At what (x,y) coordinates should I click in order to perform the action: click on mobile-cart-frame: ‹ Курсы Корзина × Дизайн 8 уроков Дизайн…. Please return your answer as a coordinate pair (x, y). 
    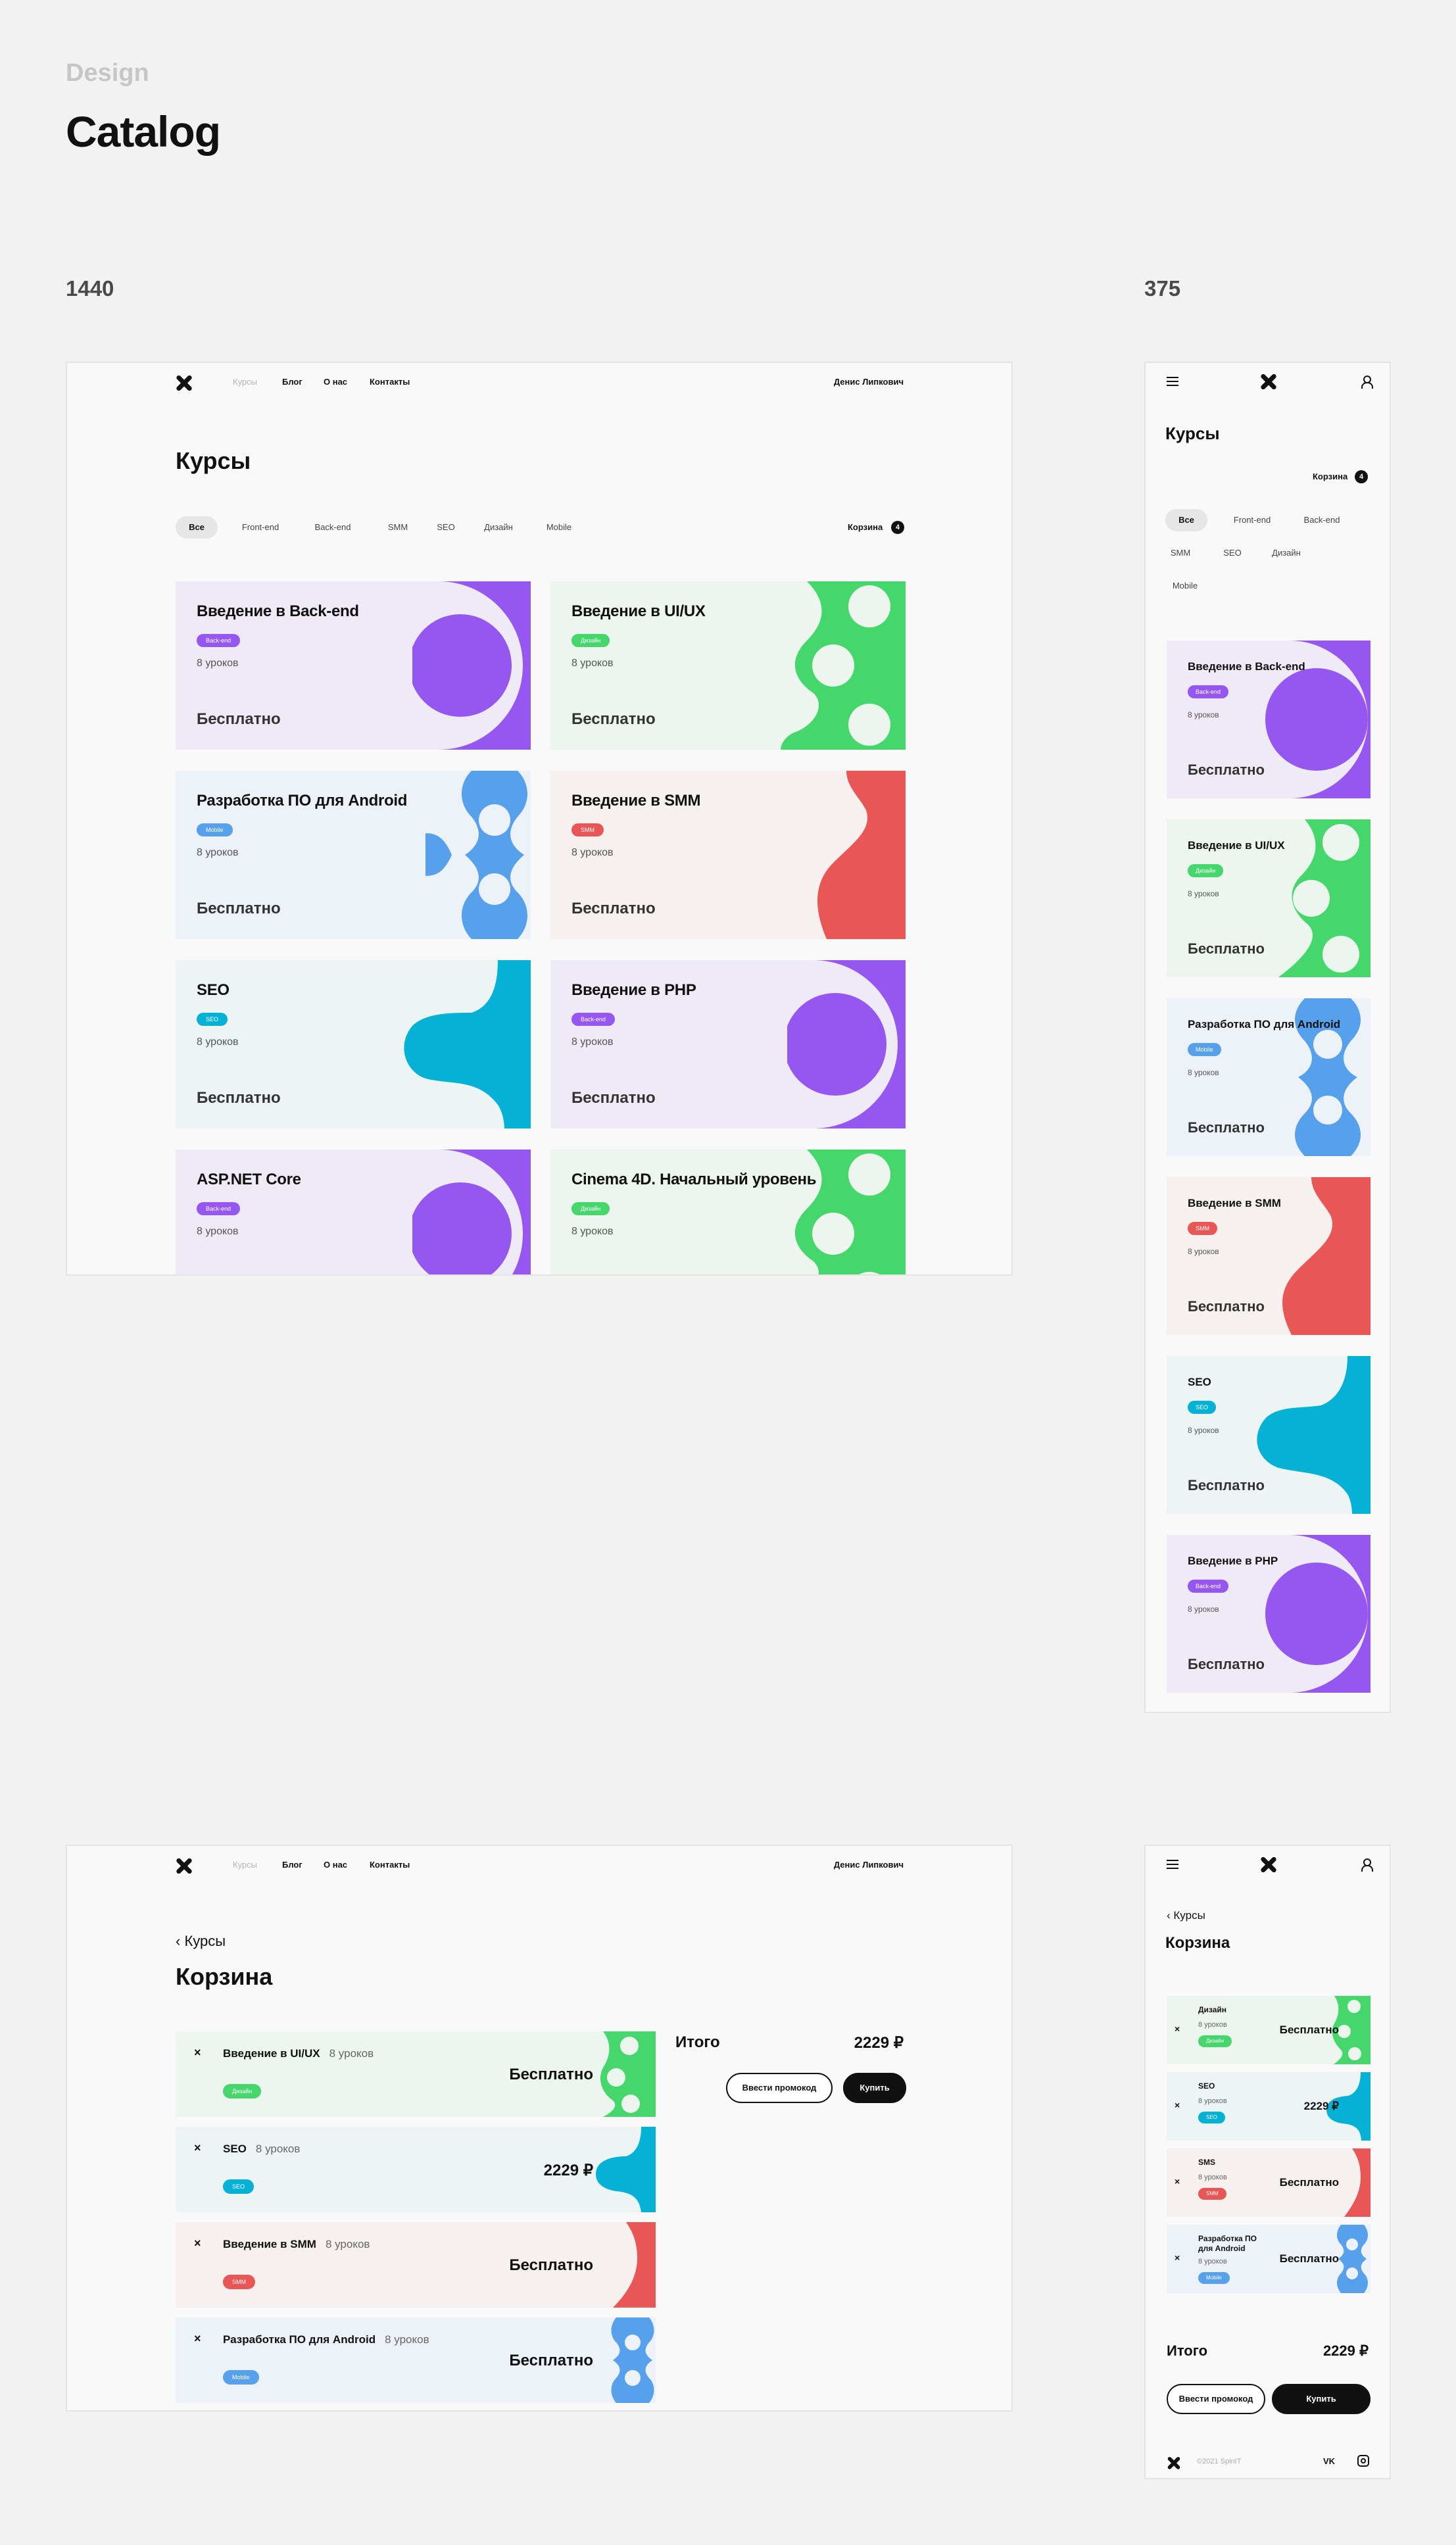
    Looking at the image, I should click on (1267, 2162).